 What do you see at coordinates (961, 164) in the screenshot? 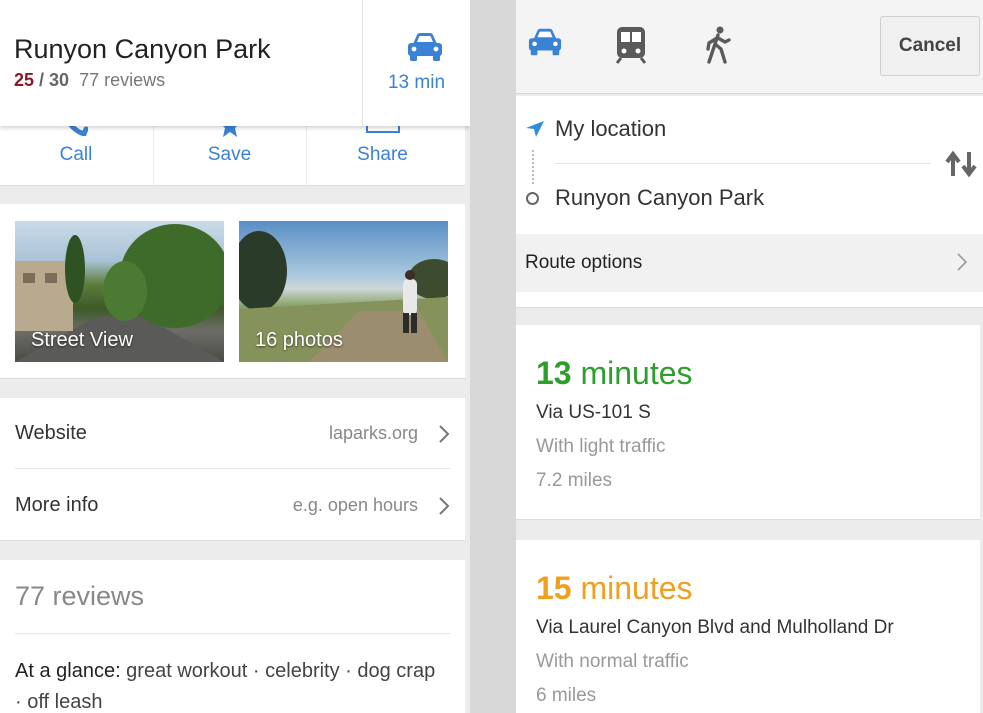
I see `swap-icon` at bounding box center [961, 164].